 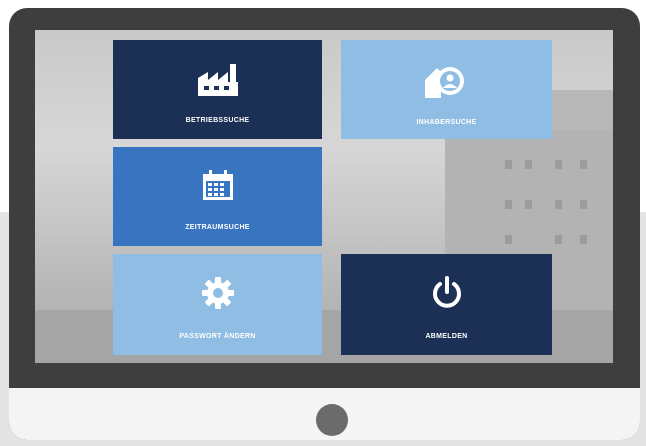 I want to click on zeitraumsuche-tile: ZEITRAUMSUCHE, so click(x=217, y=196).